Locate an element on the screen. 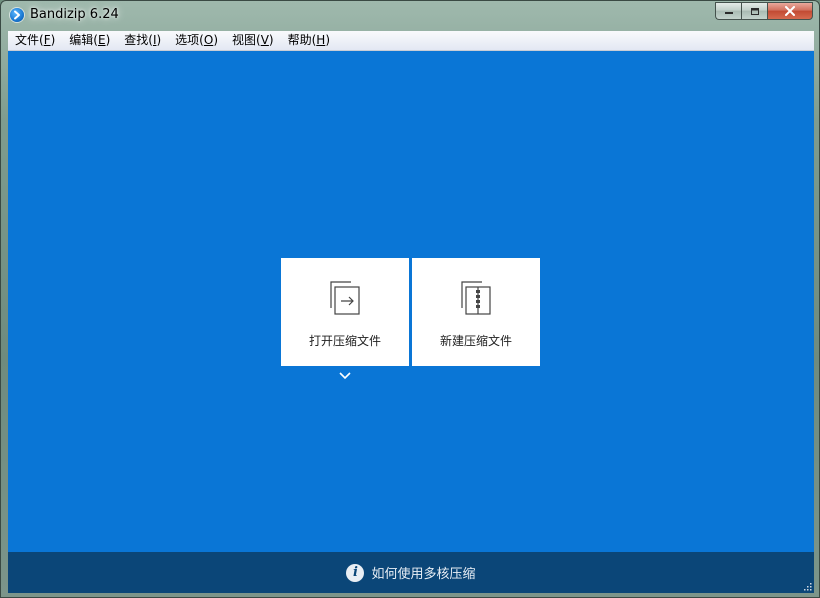 Image resolution: width=820 pixels, height=598 pixels. new-archive-button: 新建压缩文件 is located at coordinates (476, 312).